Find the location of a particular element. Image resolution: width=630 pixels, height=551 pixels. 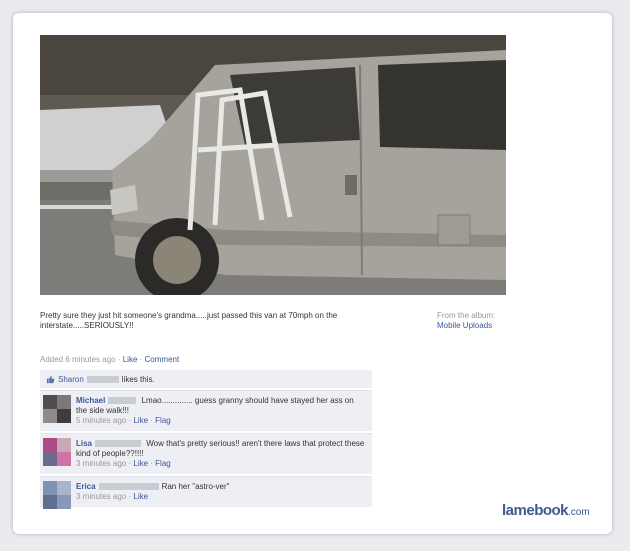

likes-row: Sharon likes this. is located at coordinates (206, 379).